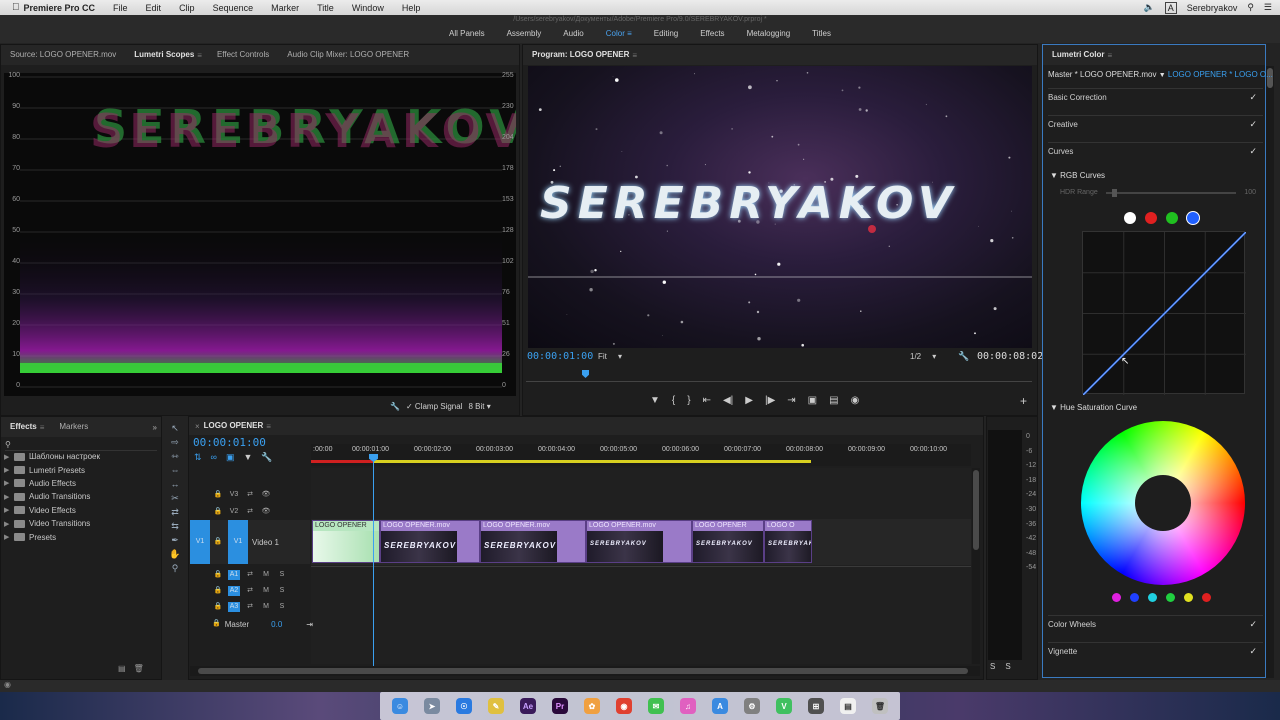  What do you see at coordinates (464, 706) in the screenshot?
I see `dock-safari-icon: ☉` at bounding box center [464, 706].